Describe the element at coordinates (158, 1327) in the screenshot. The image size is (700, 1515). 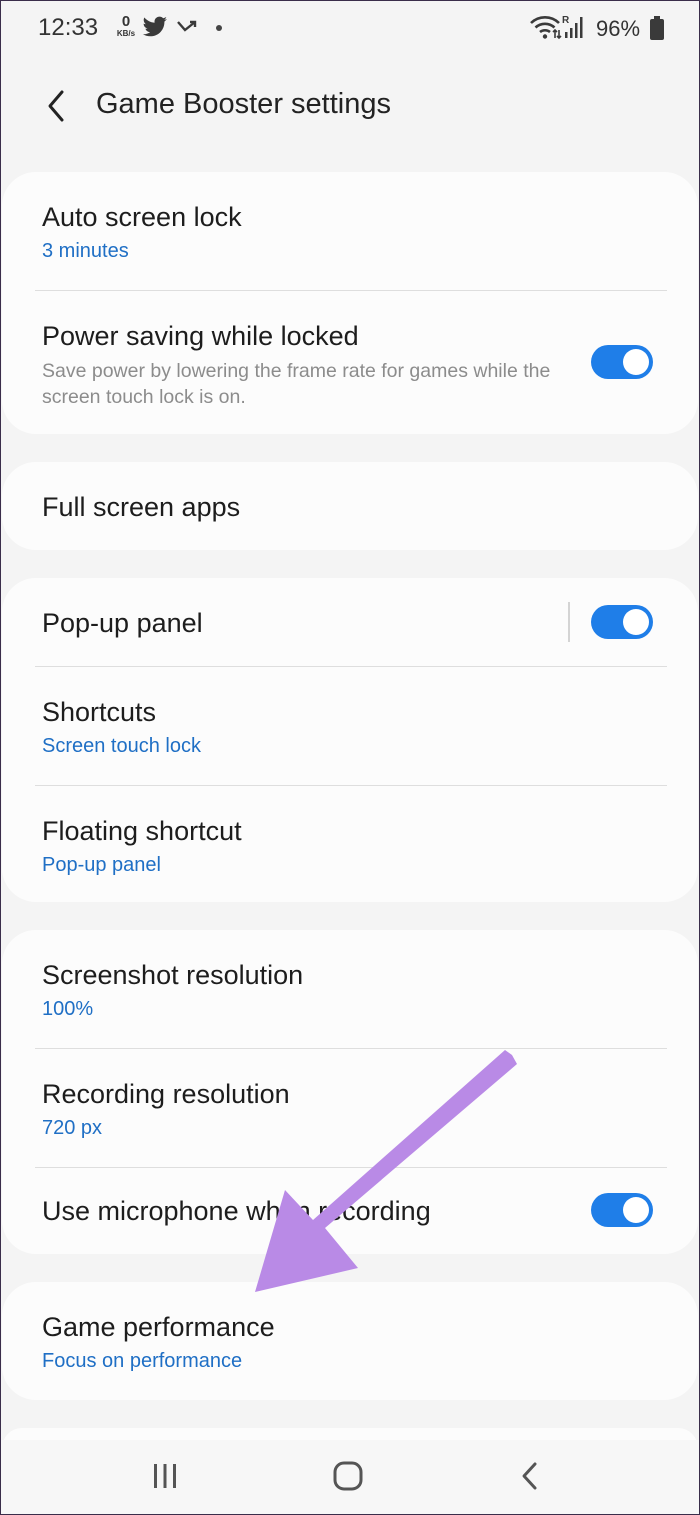
I see `game-performance-label: Game performance` at that location.